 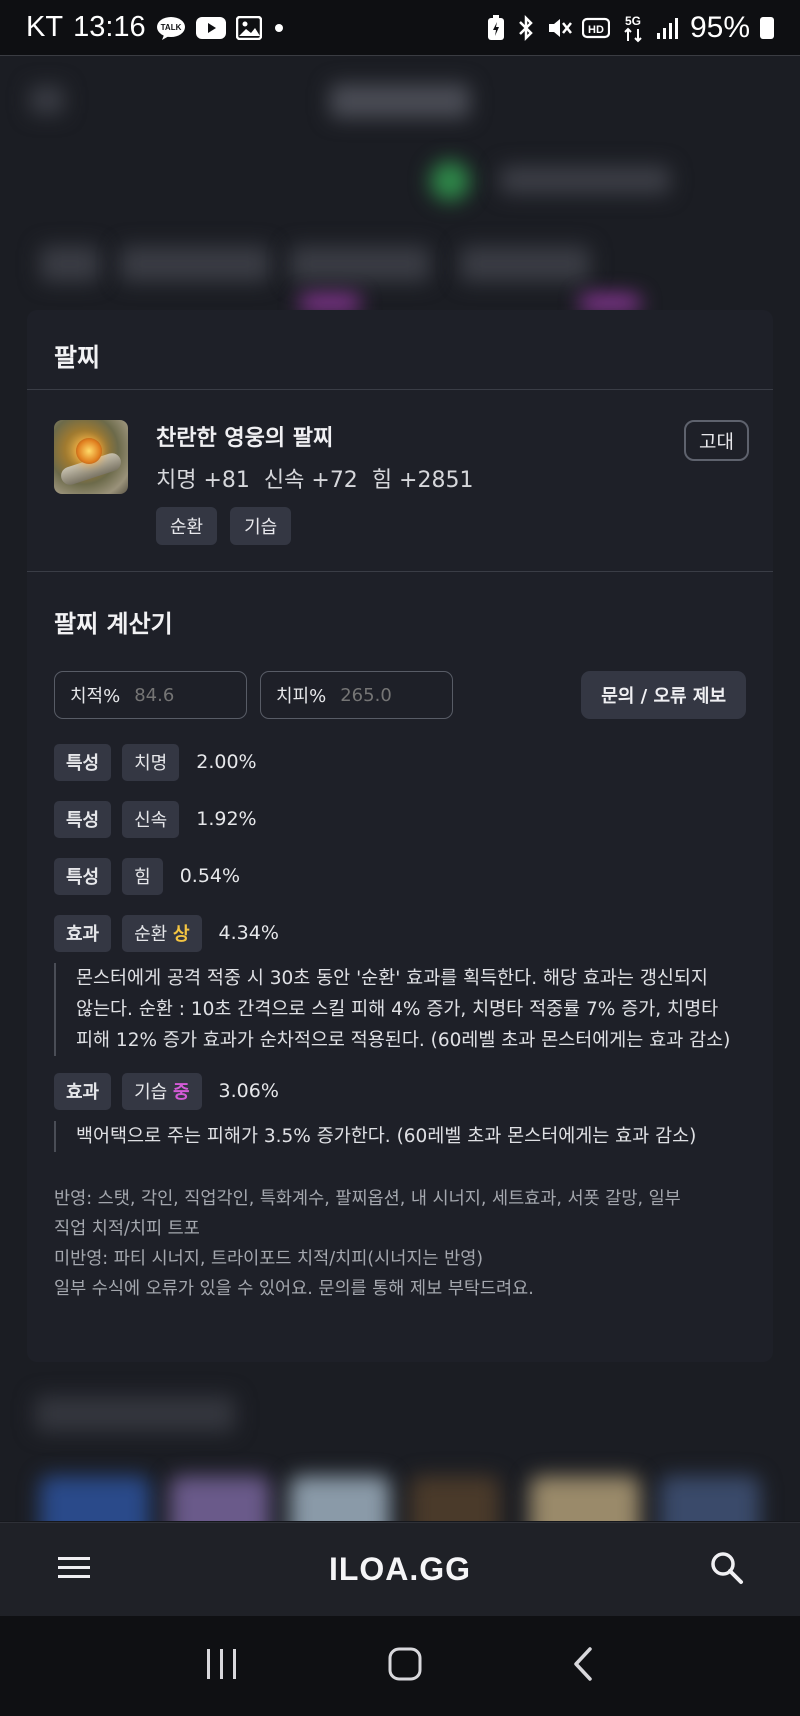 I want to click on crit-dmg-input, so click(x=385, y=695).